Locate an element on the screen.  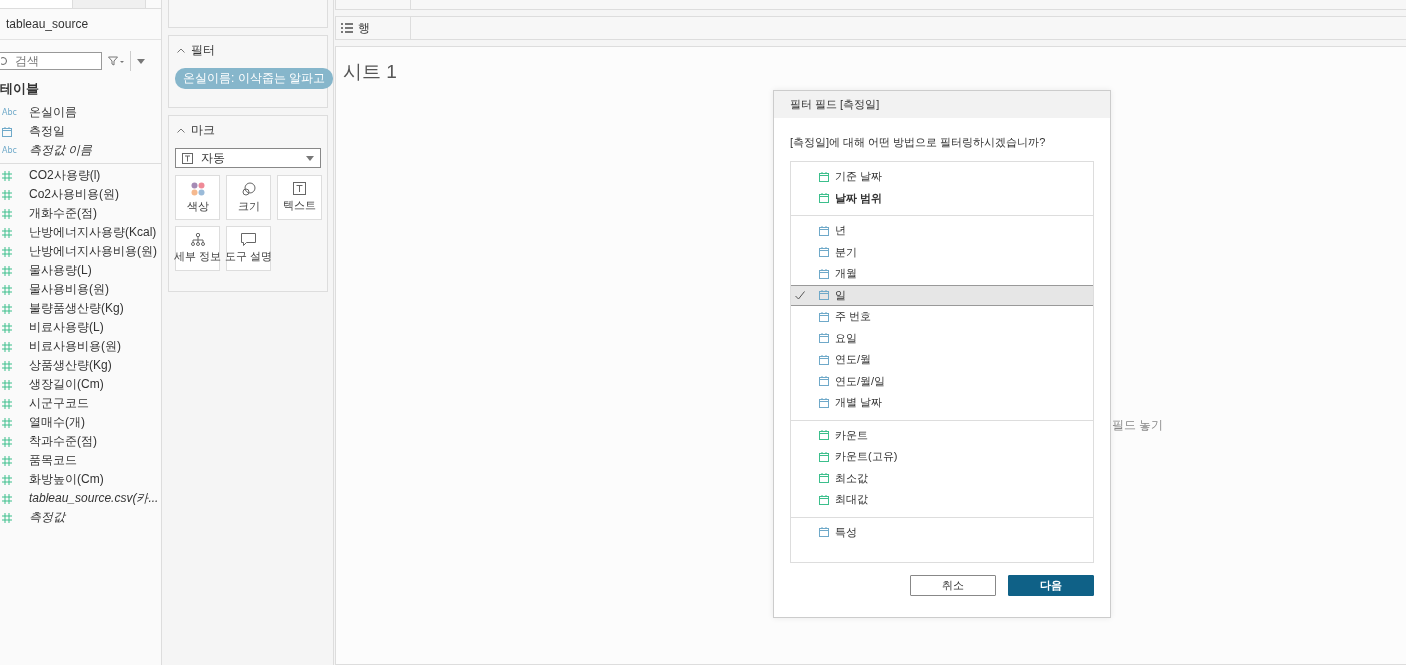
field-name: CO2사용량(l) is located at coordinates (65, 175).